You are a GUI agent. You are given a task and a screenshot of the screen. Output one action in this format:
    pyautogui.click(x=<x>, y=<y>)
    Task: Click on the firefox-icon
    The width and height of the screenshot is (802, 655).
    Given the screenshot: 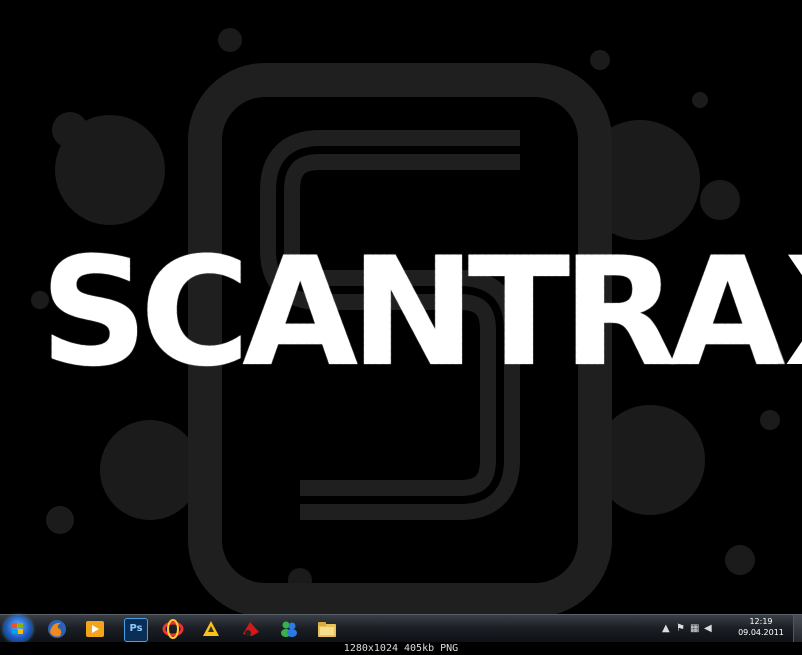 What is the action you would take?
    pyautogui.click(x=57, y=629)
    